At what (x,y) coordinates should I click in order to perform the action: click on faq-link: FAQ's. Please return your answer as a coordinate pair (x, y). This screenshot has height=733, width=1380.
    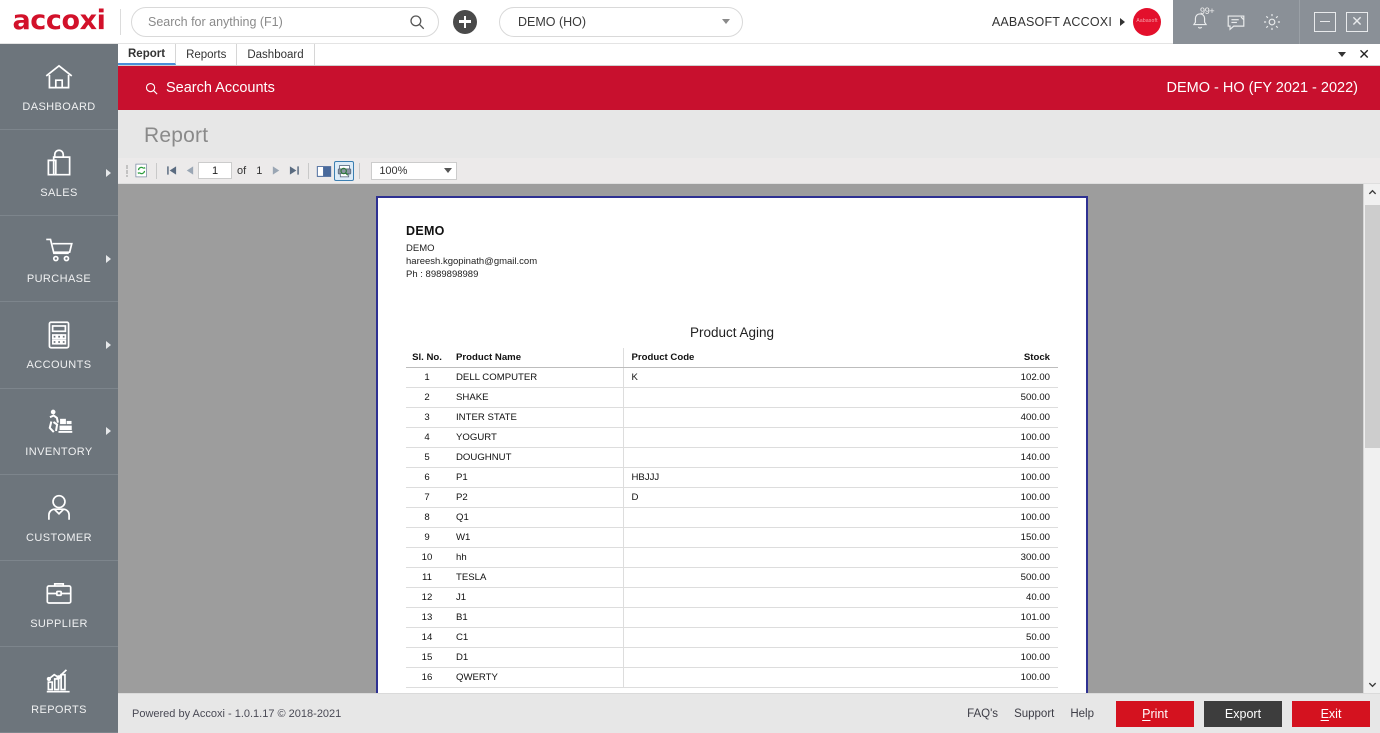
    Looking at the image, I should click on (982, 714).